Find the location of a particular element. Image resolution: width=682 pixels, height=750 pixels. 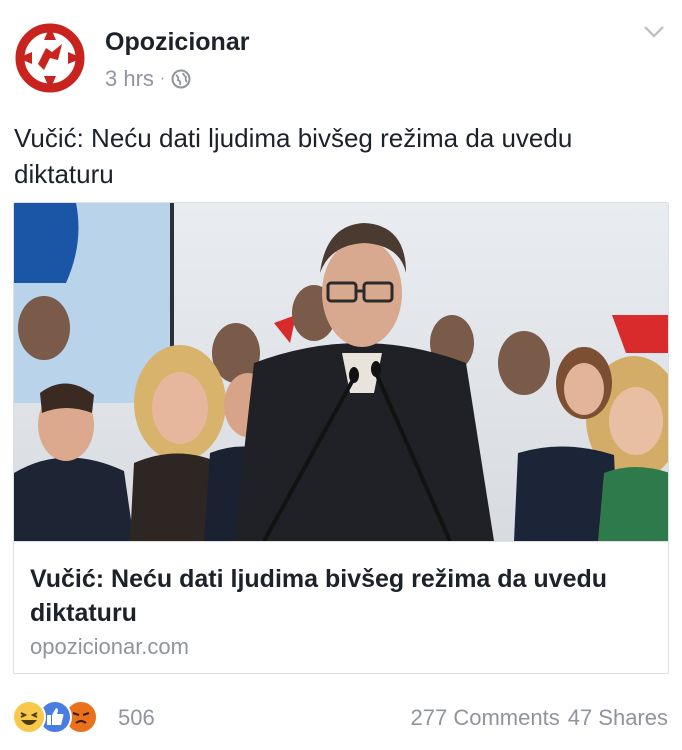

post-header: Opozicionar 3 hrs · is located at coordinates (341, 55).